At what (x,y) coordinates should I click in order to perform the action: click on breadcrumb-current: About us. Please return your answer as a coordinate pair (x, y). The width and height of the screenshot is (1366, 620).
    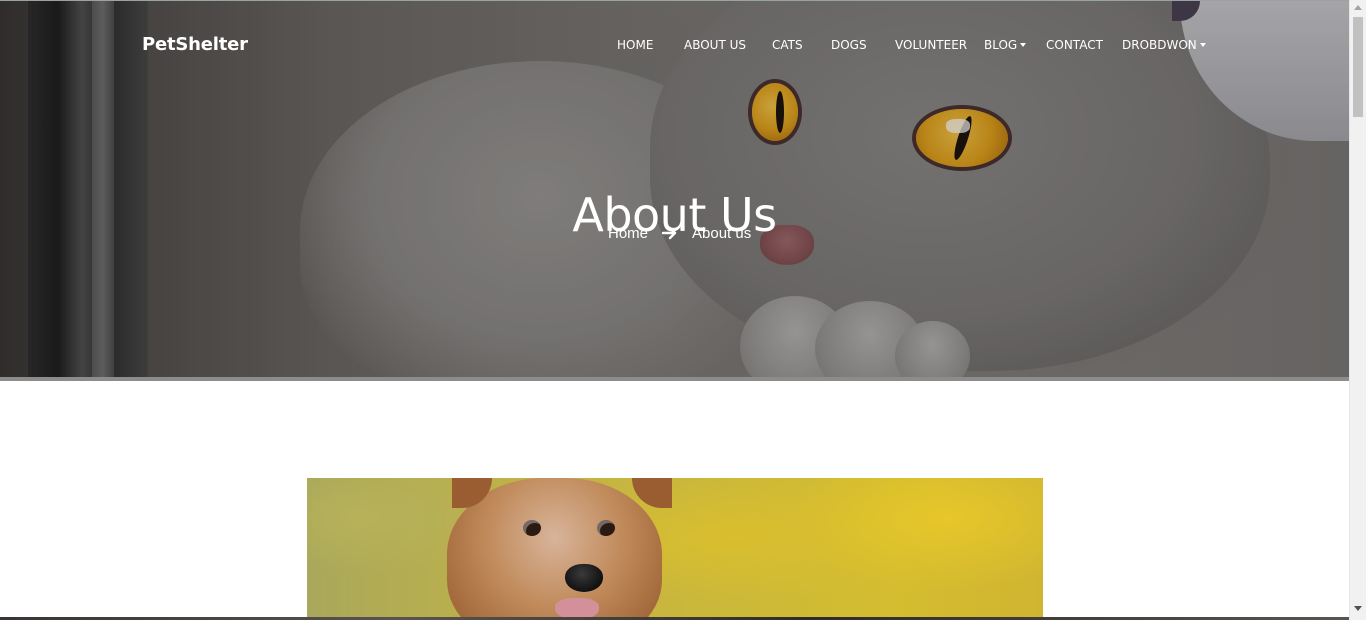
    Looking at the image, I should click on (722, 233).